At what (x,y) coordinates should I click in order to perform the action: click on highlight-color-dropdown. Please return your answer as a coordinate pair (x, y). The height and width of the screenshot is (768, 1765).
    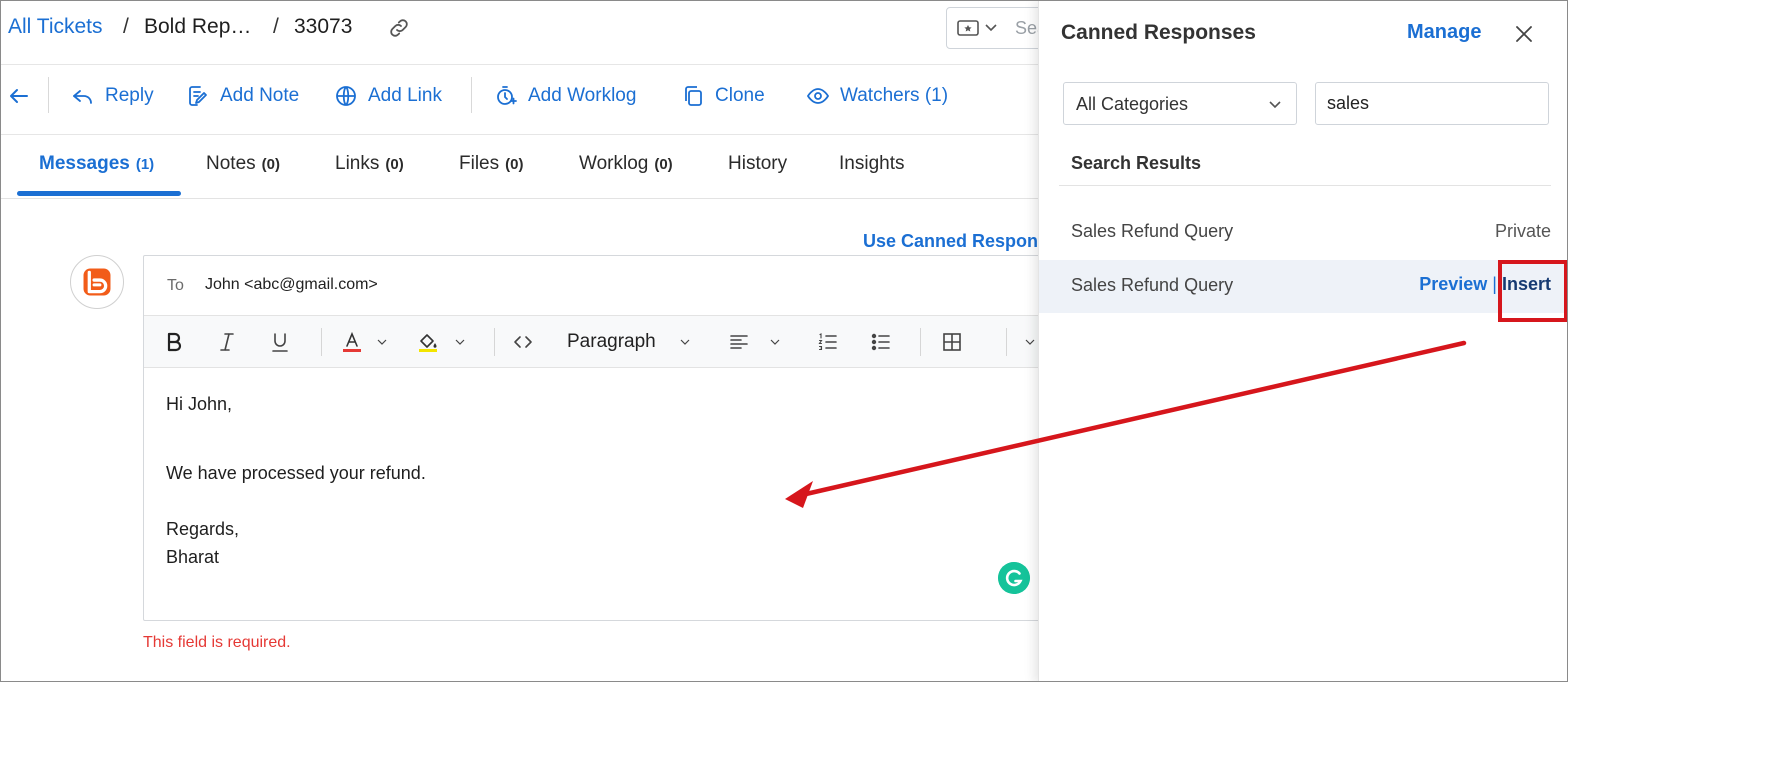
    Looking at the image, I should click on (460, 342).